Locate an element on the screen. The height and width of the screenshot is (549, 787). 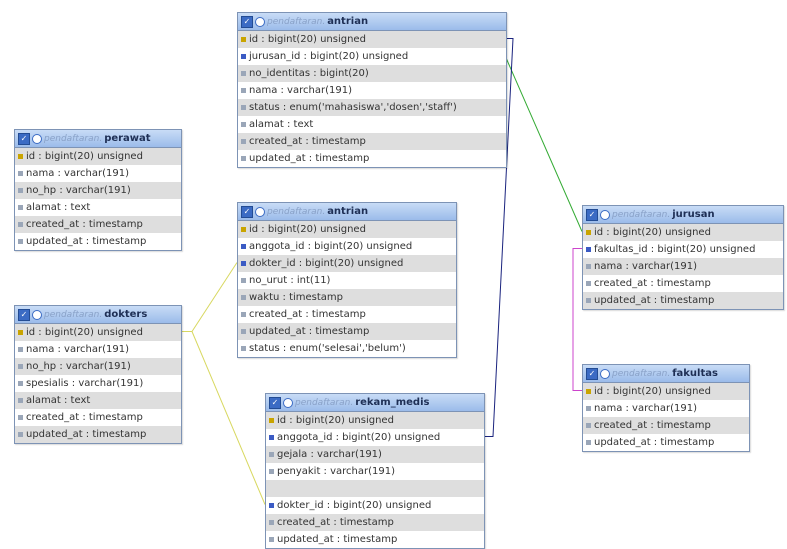
table-header: ✓ pendaftaran. rekam_medis is located at coordinates (375, 403).